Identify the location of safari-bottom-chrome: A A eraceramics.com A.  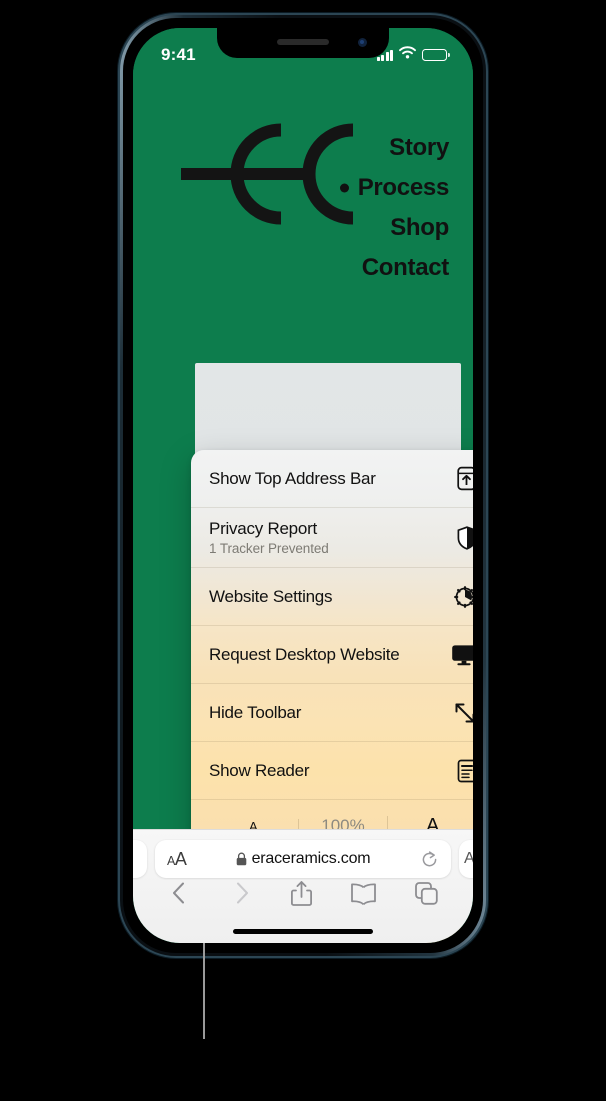
(303, 886).